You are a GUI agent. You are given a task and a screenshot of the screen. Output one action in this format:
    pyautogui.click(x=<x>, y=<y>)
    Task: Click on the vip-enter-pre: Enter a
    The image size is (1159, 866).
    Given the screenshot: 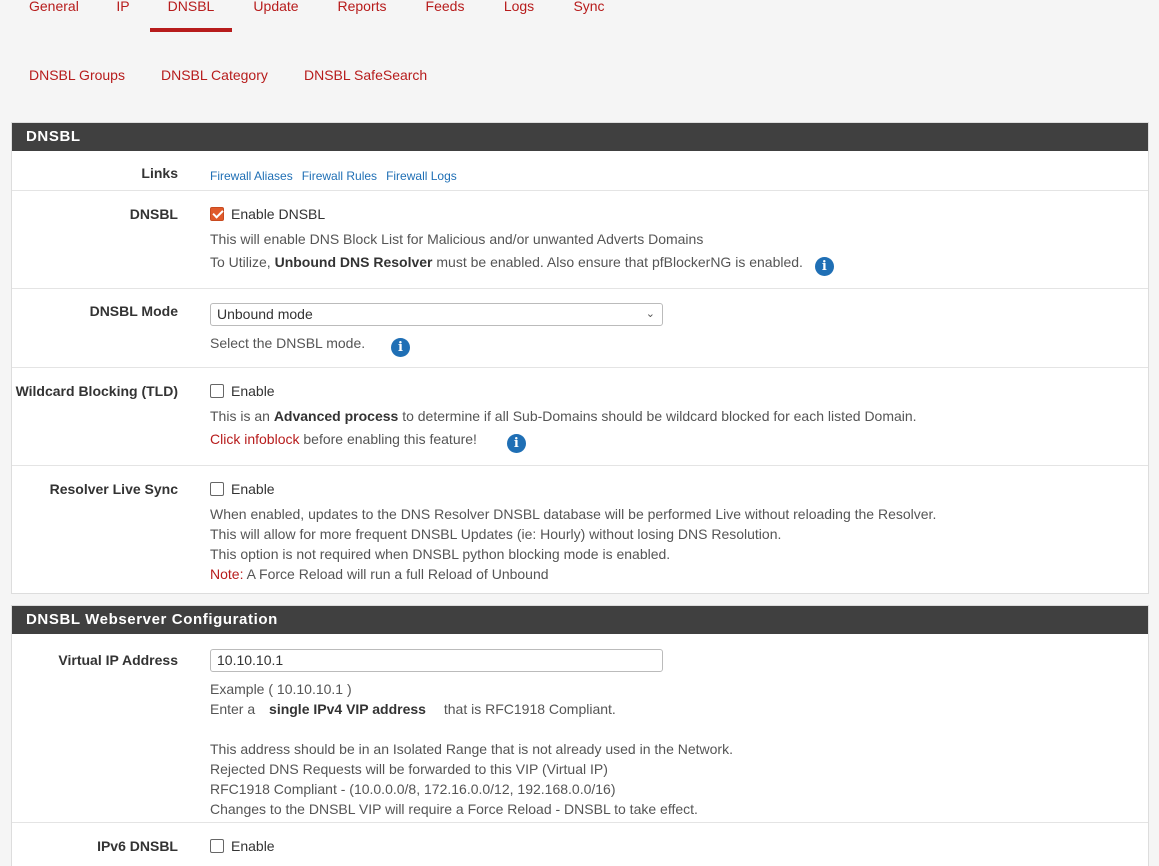 What is the action you would take?
    pyautogui.click(x=235, y=709)
    